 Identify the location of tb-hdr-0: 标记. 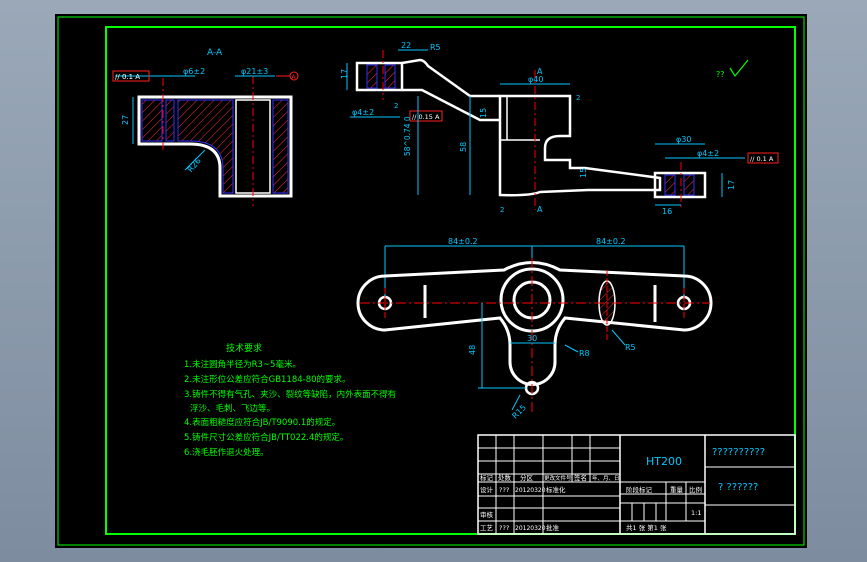
(487, 477).